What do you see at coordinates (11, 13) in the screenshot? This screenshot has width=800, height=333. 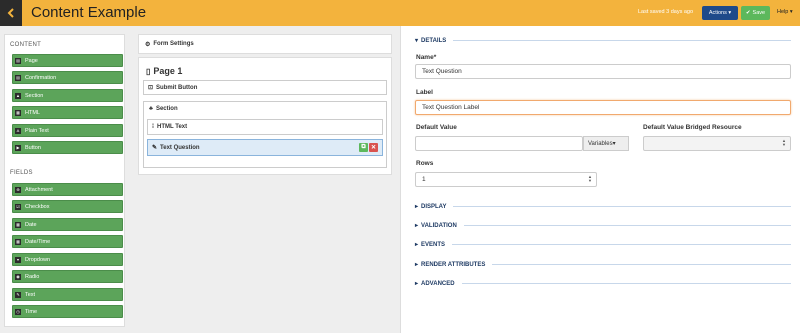 I see `back-button` at bounding box center [11, 13].